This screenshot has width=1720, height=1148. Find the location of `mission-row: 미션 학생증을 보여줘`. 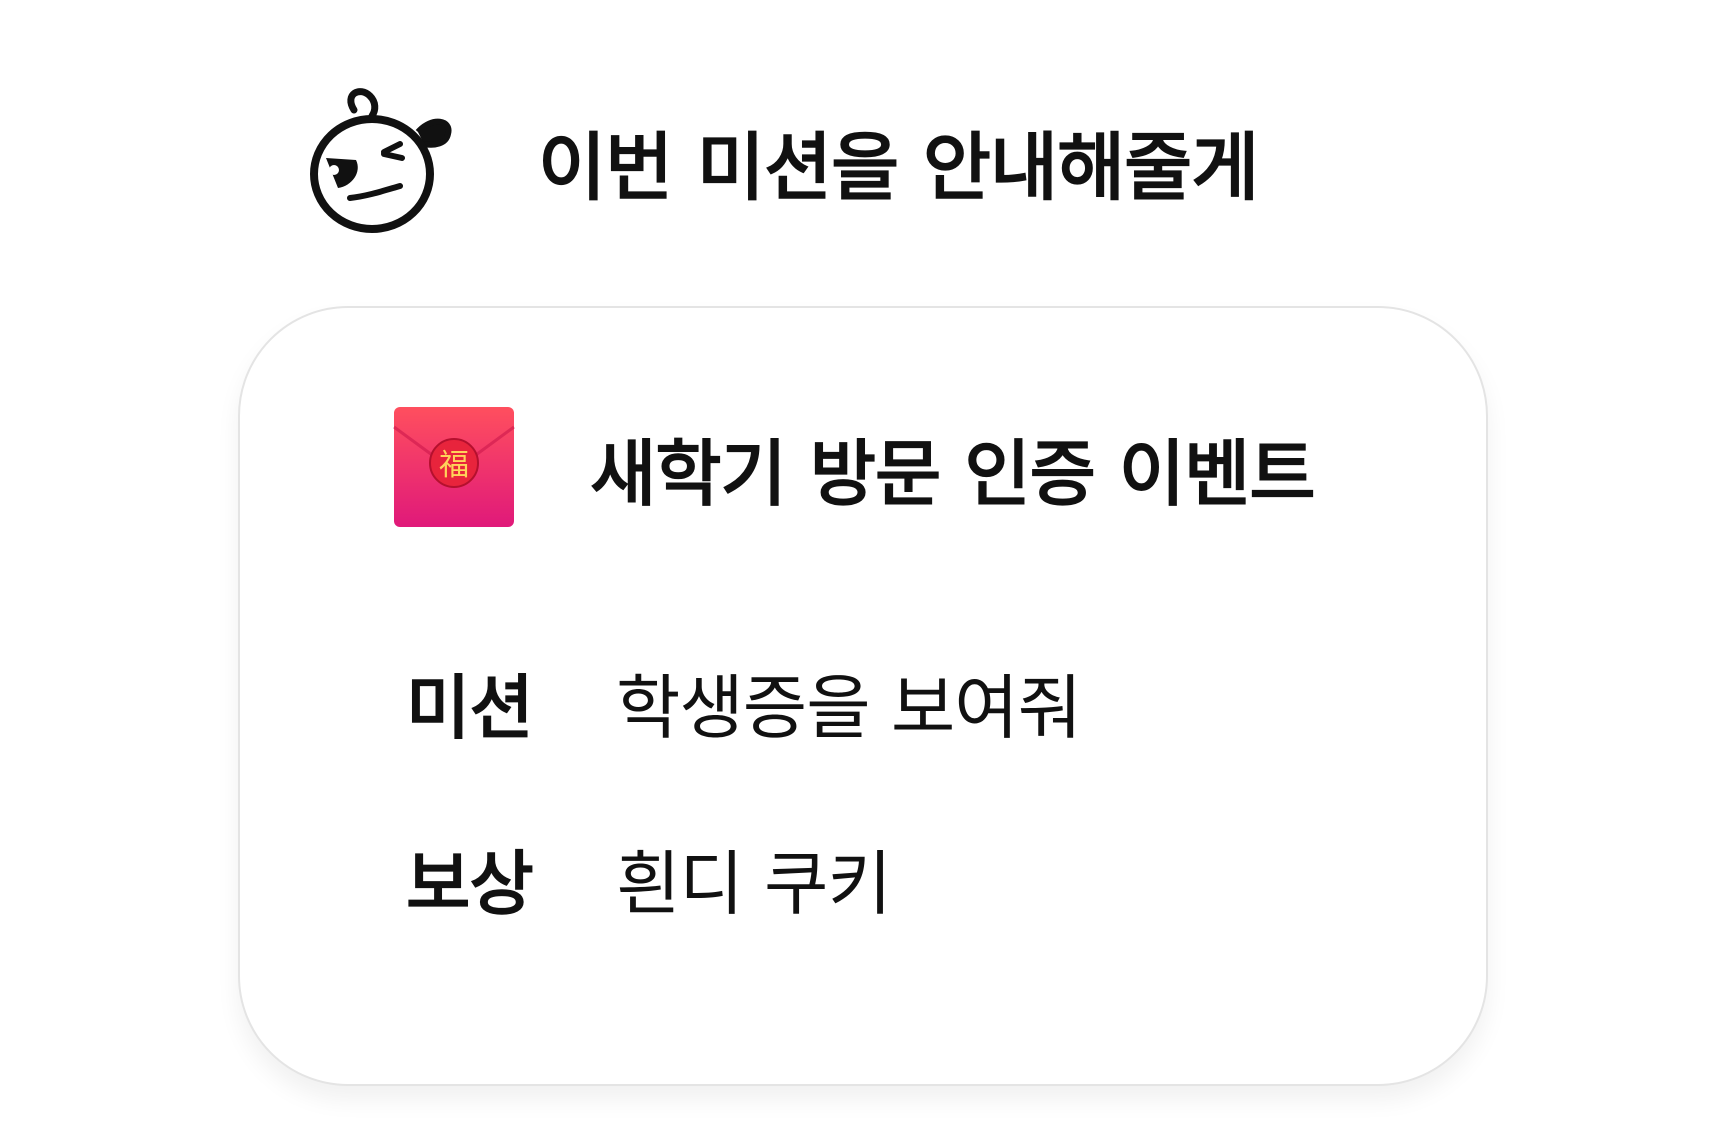

mission-row: 미션 학생증을 보여줘 is located at coordinates (744, 702).